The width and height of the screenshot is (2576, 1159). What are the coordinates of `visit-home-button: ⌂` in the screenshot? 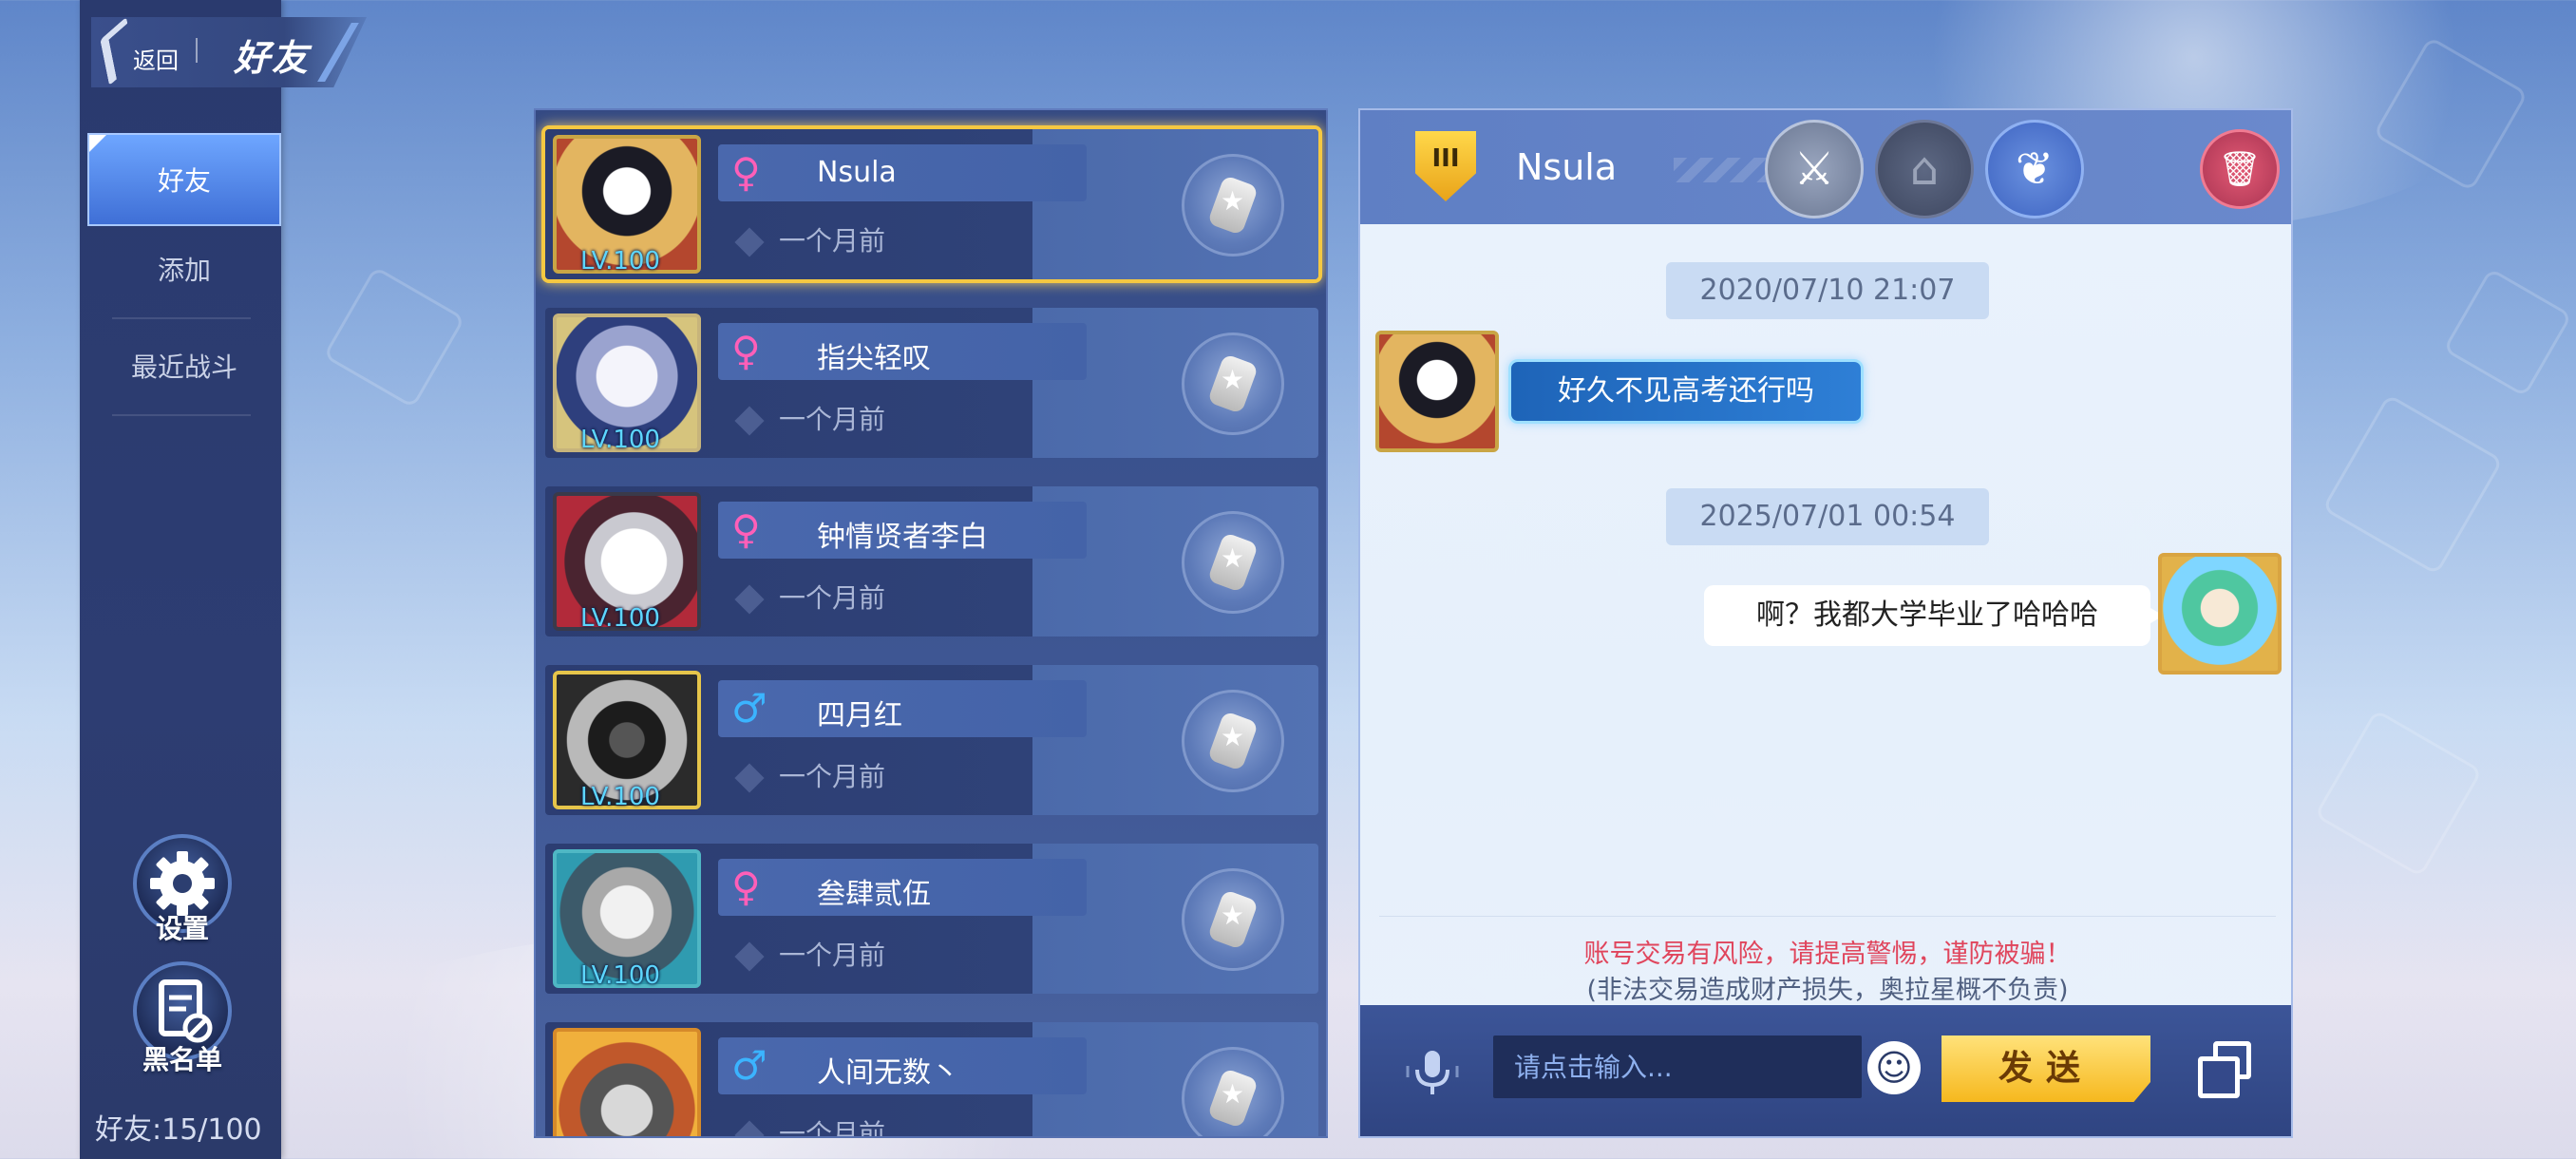 It's located at (1924, 169).